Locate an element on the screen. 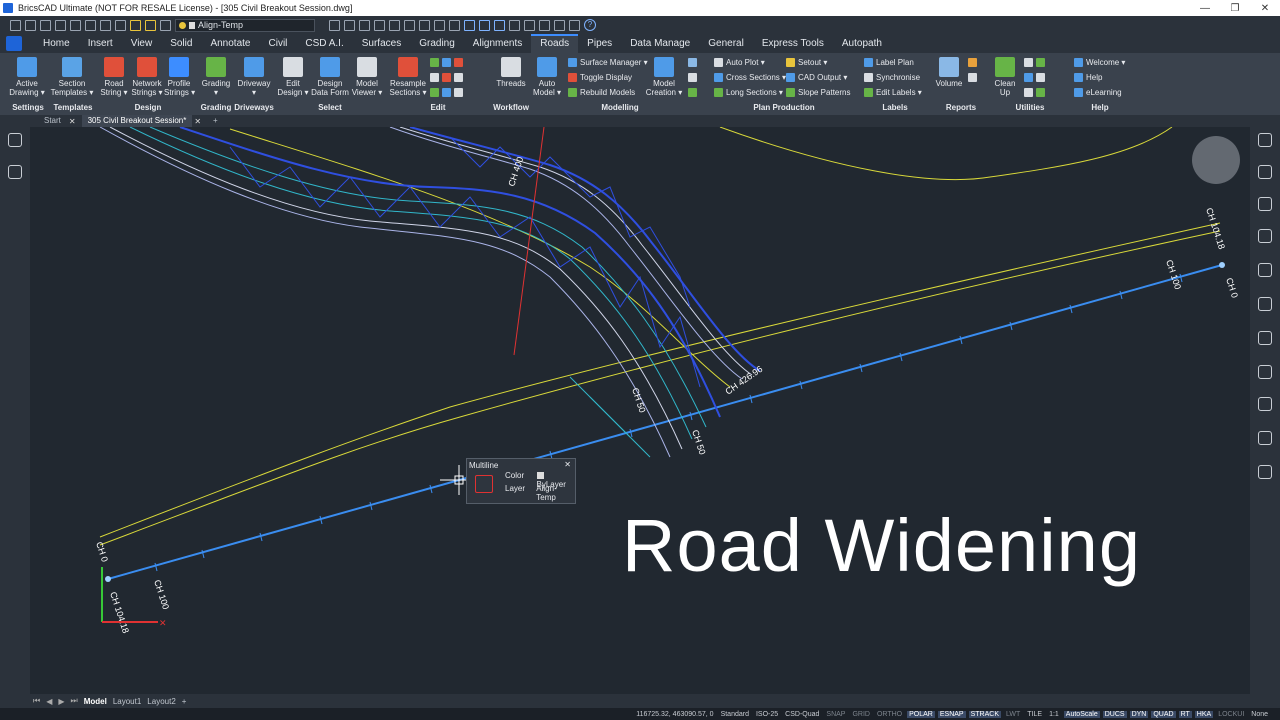  library-panel-icon is located at coordinates (1265, 236).